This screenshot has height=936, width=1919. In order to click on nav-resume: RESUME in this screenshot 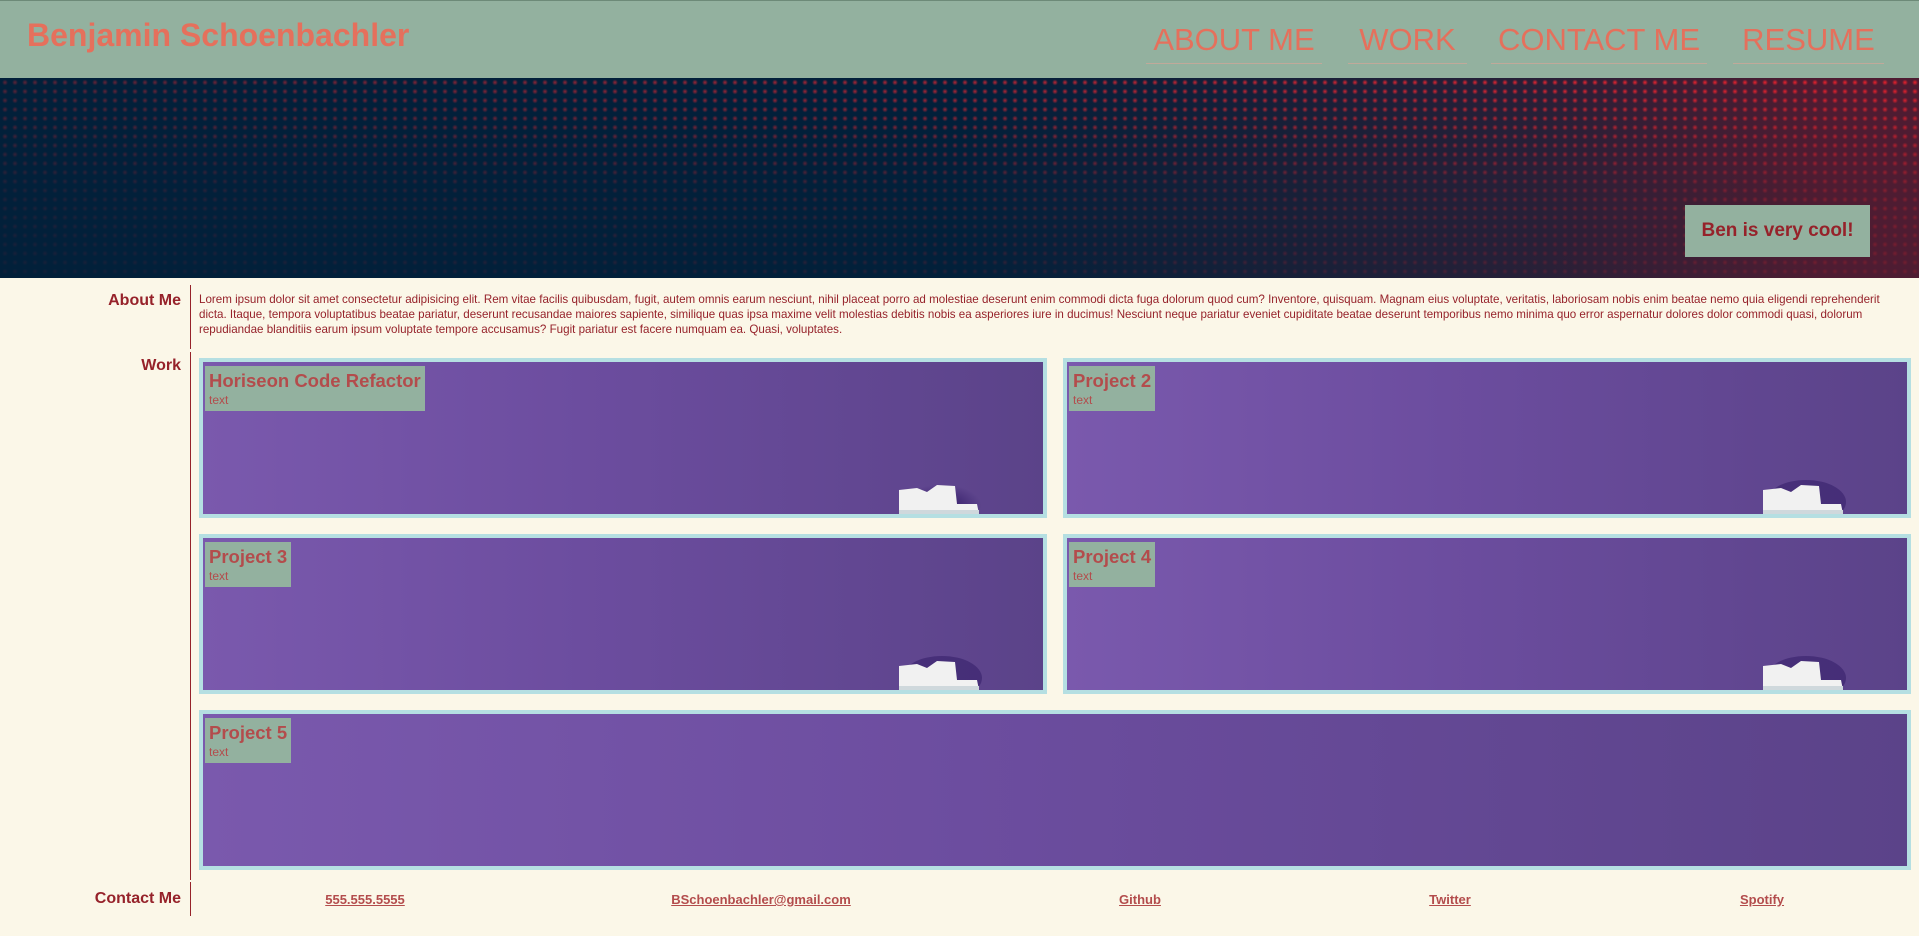, I will do `click(1808, 42)`.